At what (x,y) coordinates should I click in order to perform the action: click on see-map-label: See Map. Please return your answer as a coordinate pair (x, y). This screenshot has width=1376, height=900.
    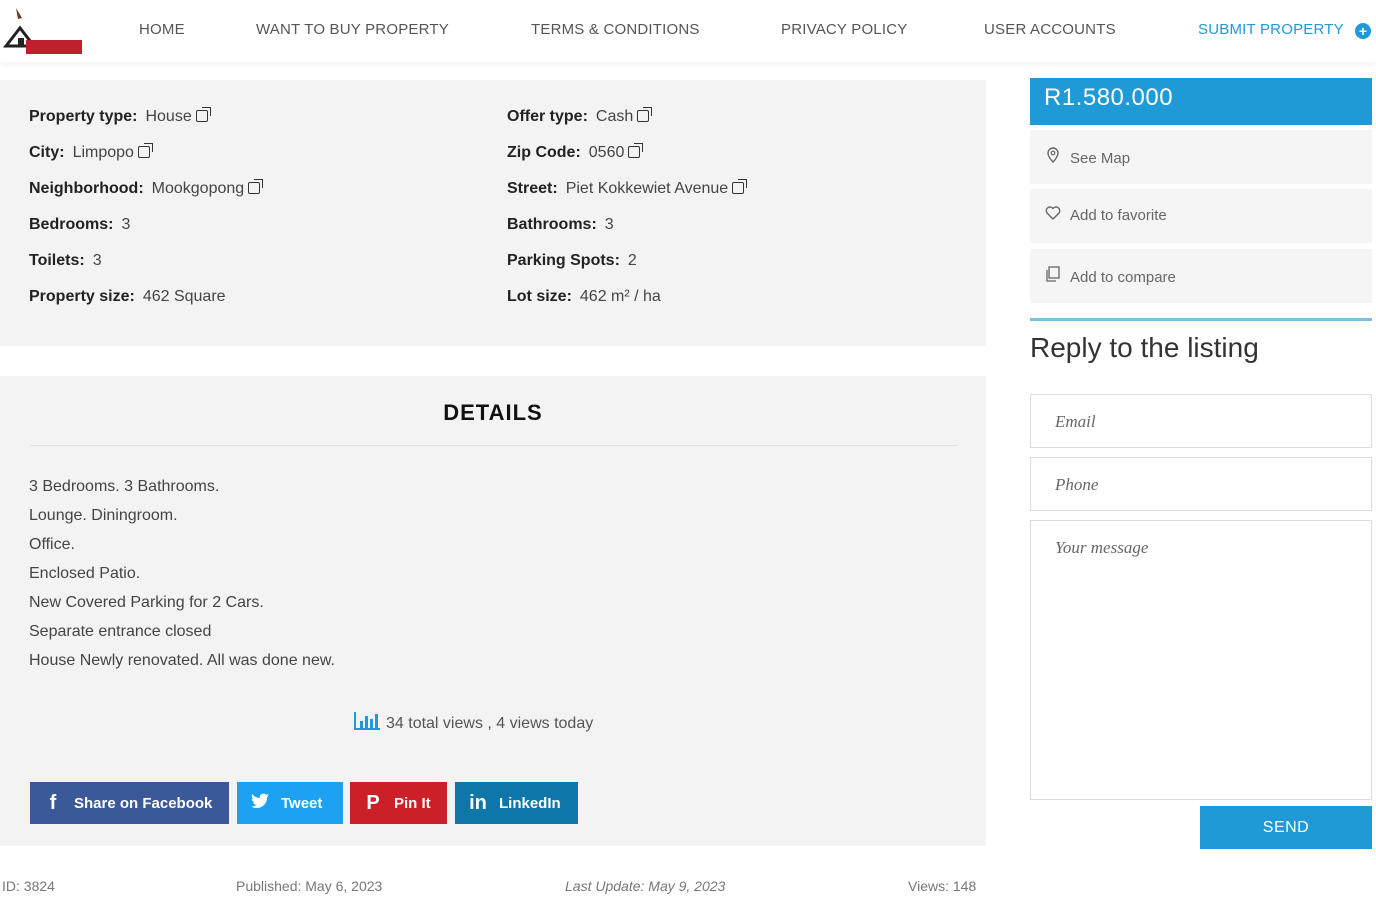
    Looking at the image, I should click on (1100, 158).